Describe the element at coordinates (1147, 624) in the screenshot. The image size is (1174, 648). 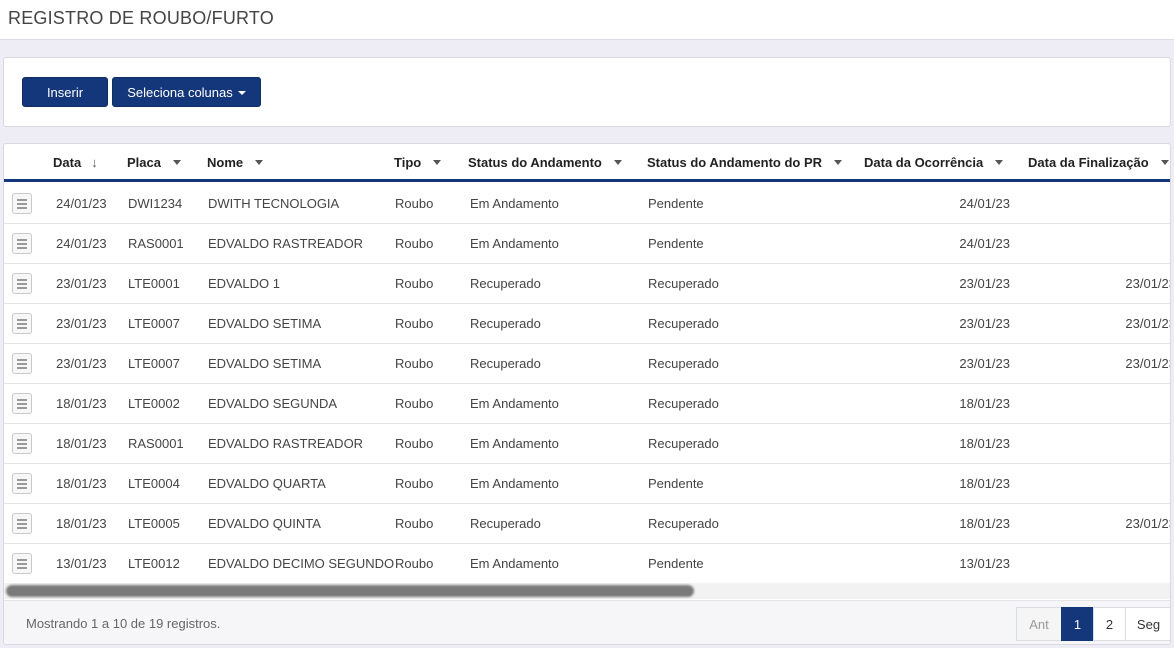
I see `next-page-button: Seg` at that location.